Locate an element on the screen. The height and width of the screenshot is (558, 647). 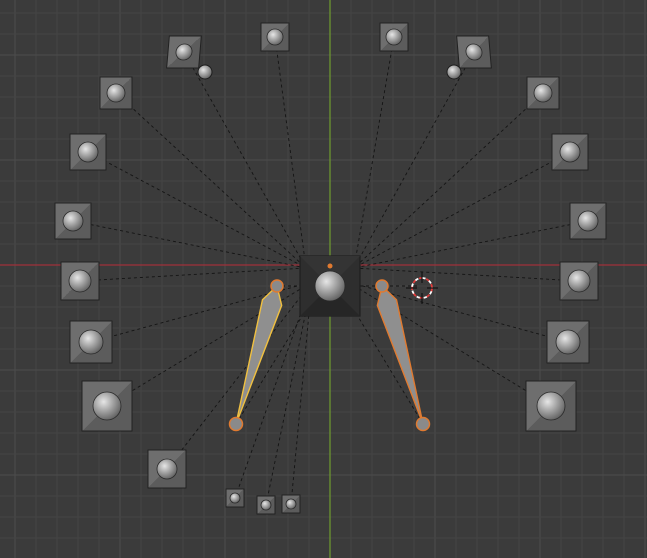
center-controller is located at coordinates (330, 286).